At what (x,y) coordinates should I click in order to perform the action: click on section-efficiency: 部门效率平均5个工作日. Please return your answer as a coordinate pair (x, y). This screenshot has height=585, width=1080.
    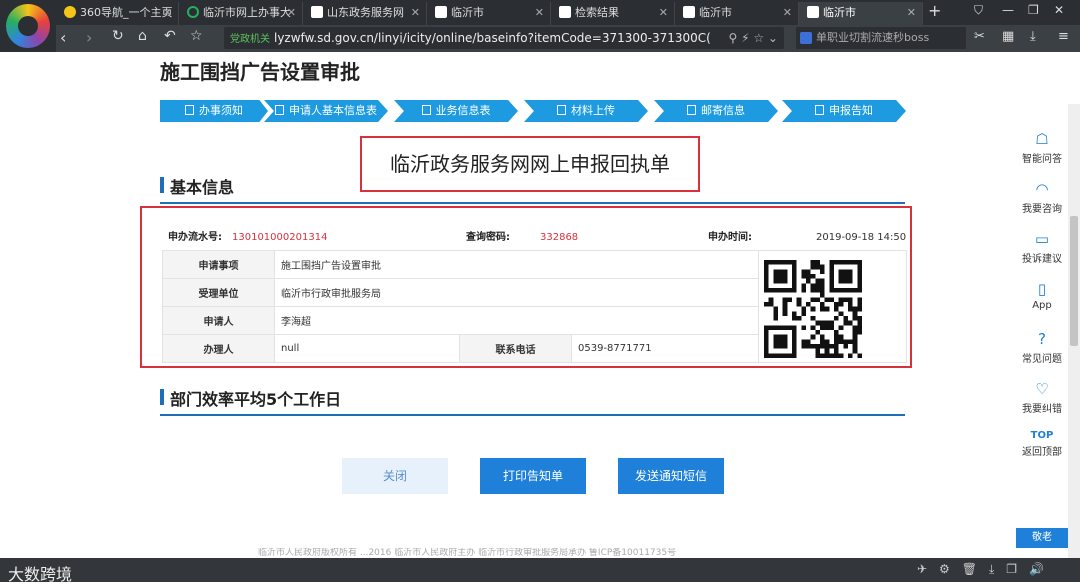
    Looking at the image, I should click on (250, 398).